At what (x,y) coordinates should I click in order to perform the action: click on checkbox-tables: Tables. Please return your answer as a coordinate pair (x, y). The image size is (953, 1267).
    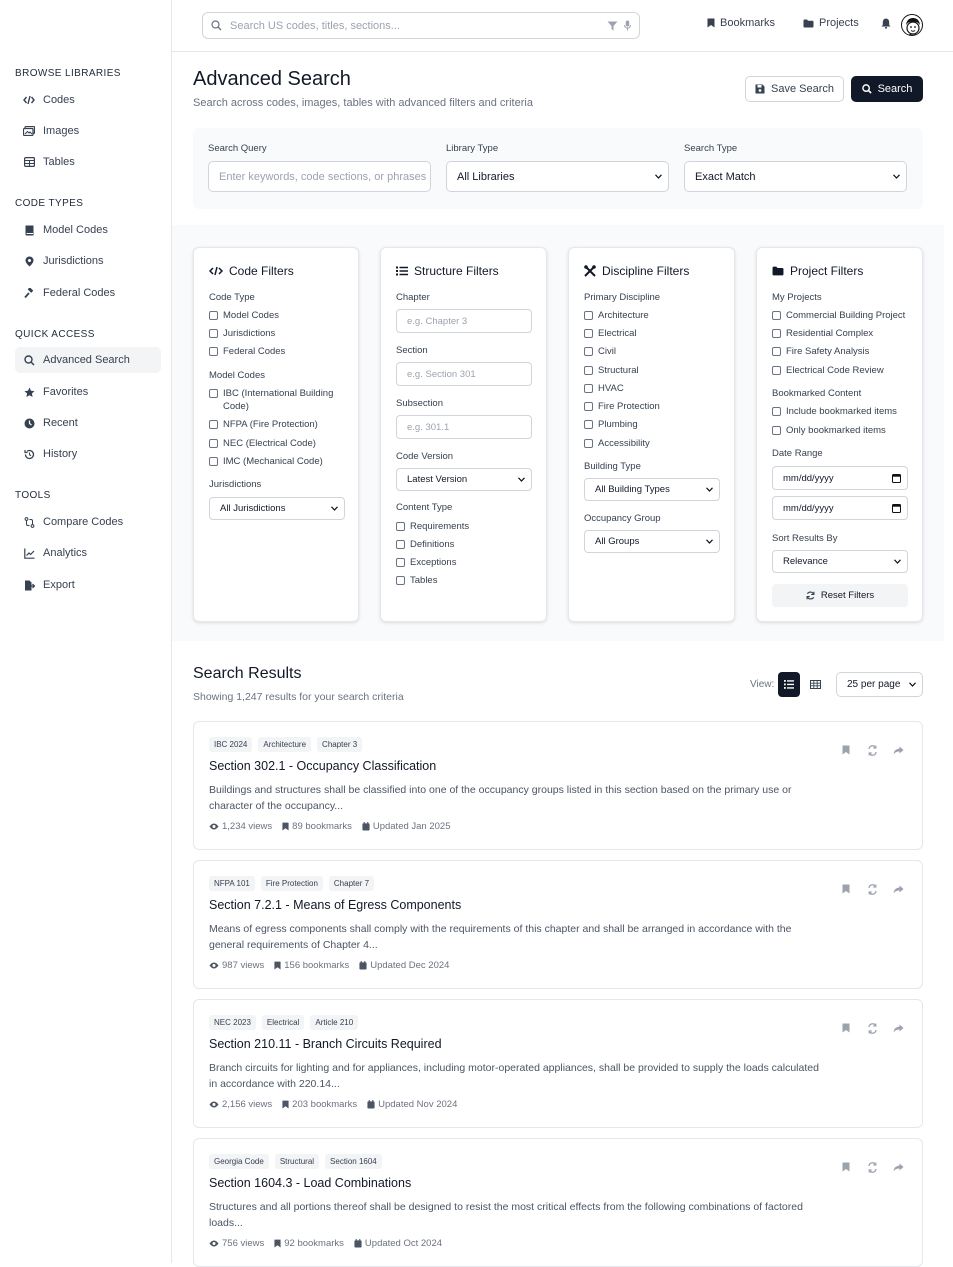
    Looking at the image, I should click on (416, 580).